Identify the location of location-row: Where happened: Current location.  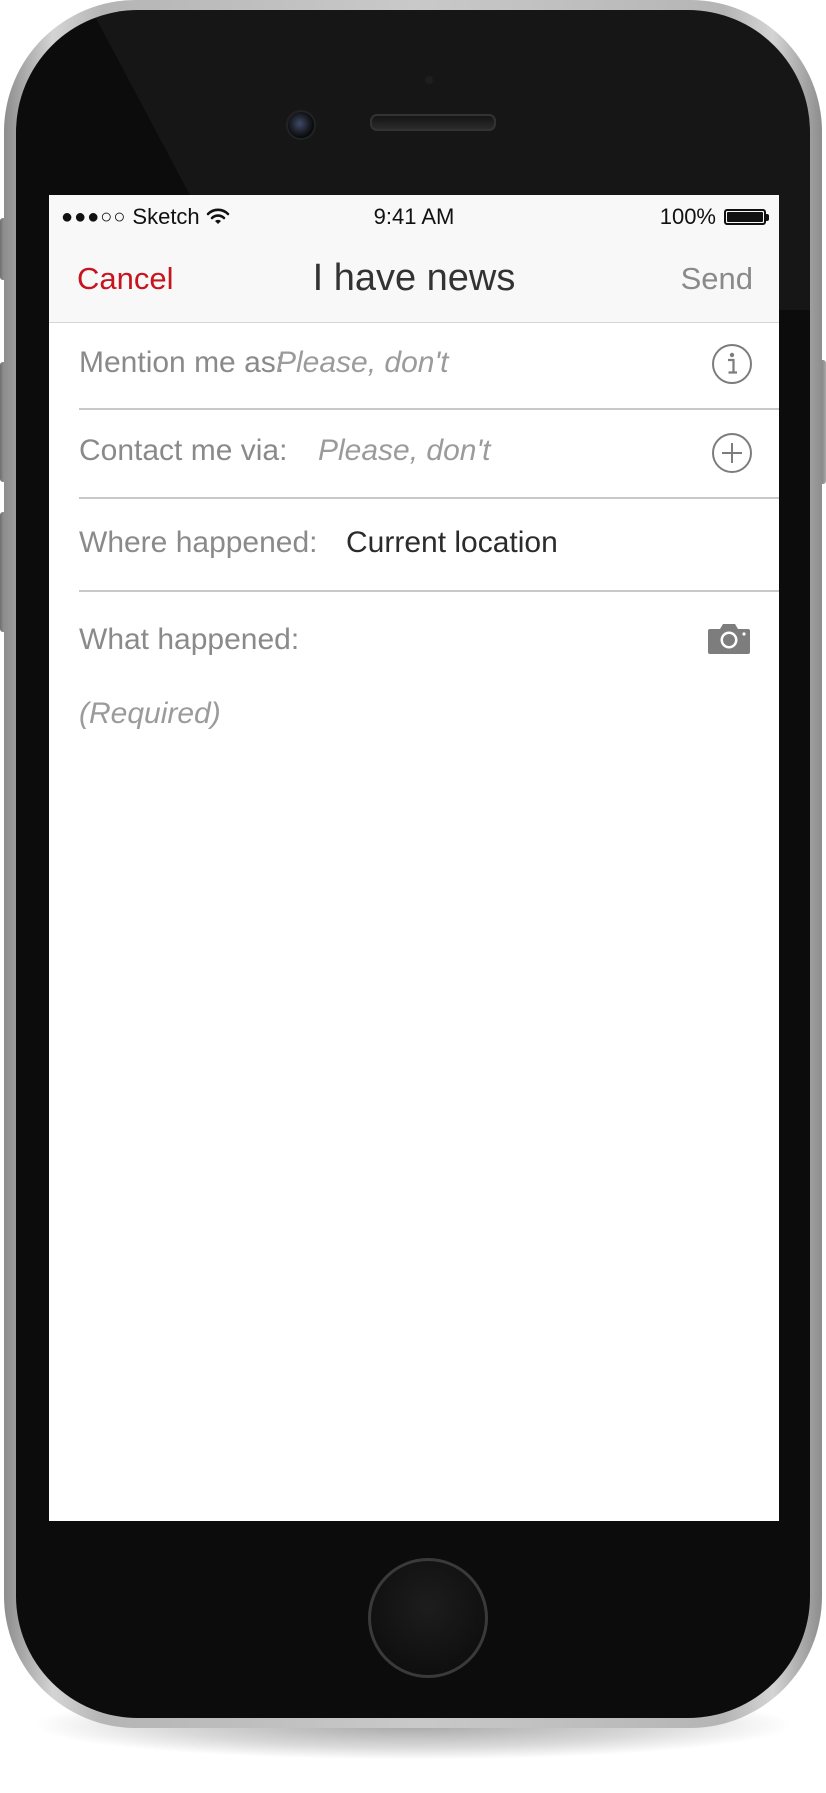
(429, 545).